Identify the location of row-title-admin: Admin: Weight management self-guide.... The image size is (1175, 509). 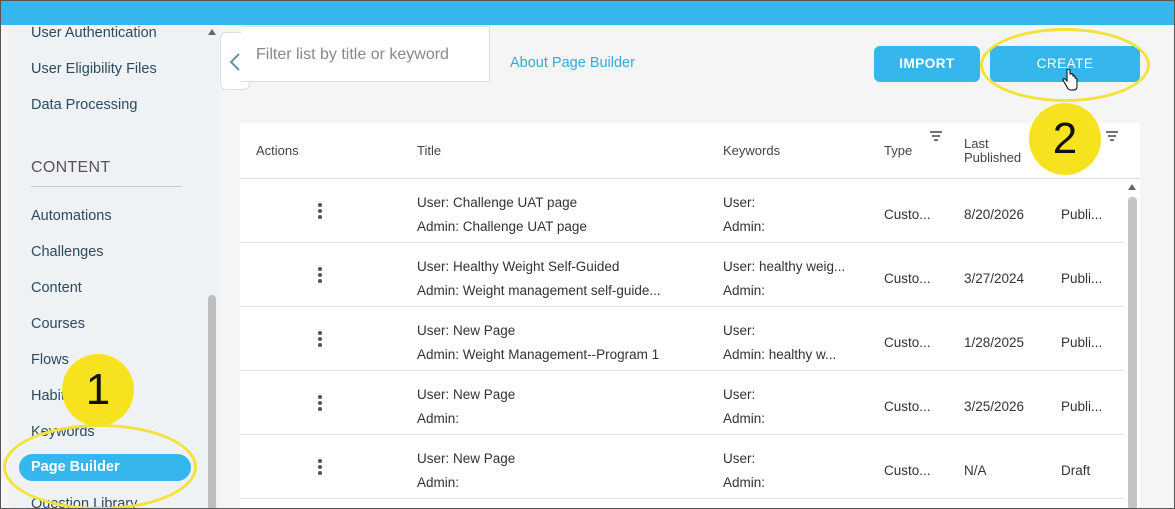
(539, 290).